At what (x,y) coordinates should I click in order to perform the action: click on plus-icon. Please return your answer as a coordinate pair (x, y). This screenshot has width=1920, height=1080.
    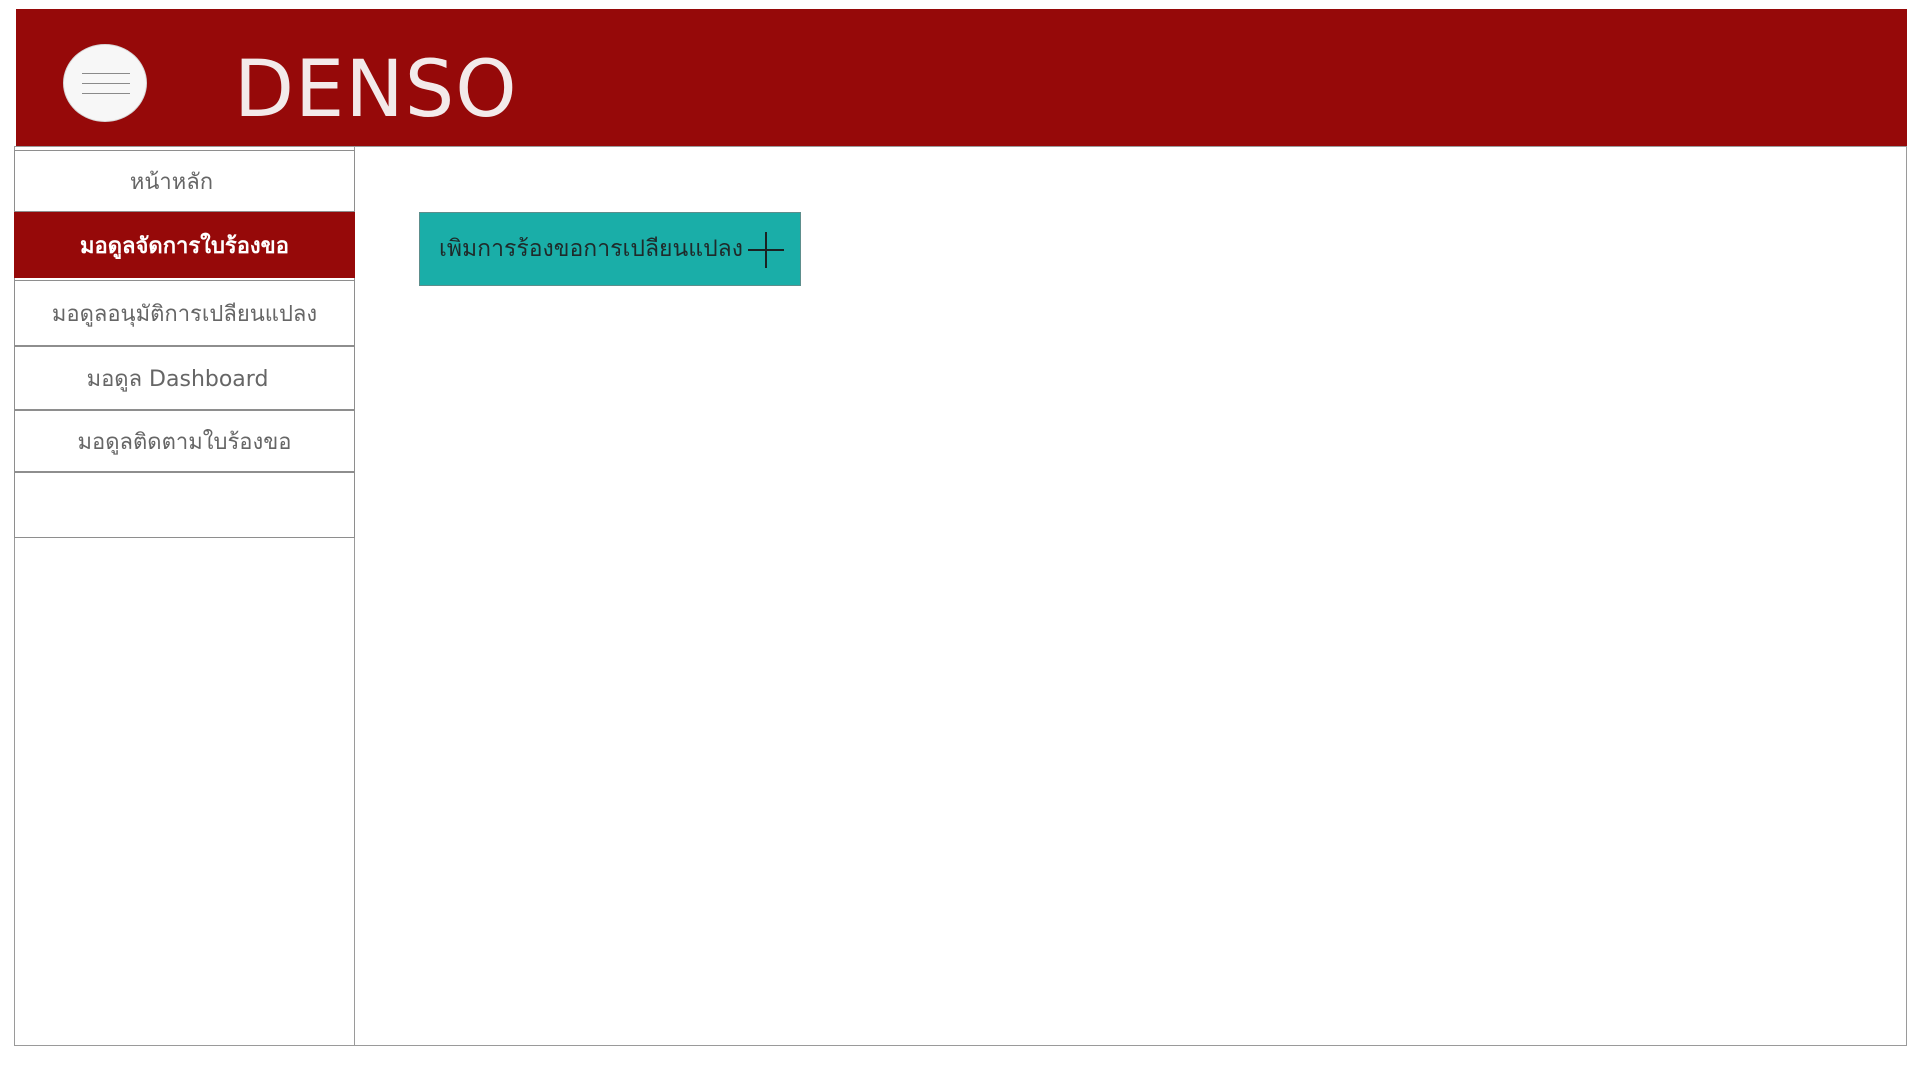
    Looking at the image, I should click on (766, 250).